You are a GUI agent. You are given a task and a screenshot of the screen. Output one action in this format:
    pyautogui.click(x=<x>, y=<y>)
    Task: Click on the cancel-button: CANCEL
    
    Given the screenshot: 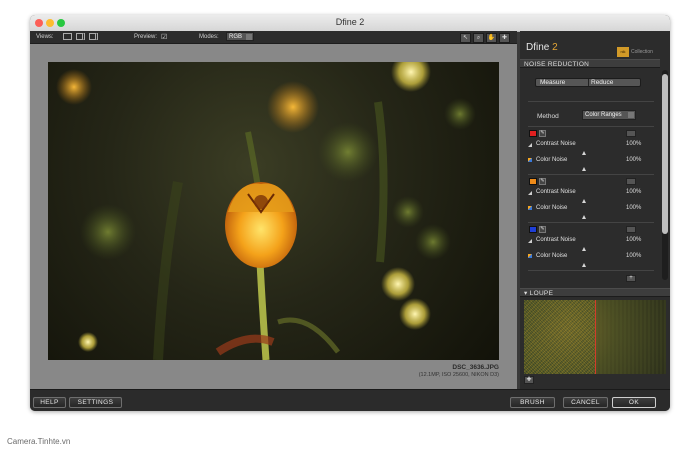 What is the action you would take?
    pyautogui.click(x=585, y=402)
    